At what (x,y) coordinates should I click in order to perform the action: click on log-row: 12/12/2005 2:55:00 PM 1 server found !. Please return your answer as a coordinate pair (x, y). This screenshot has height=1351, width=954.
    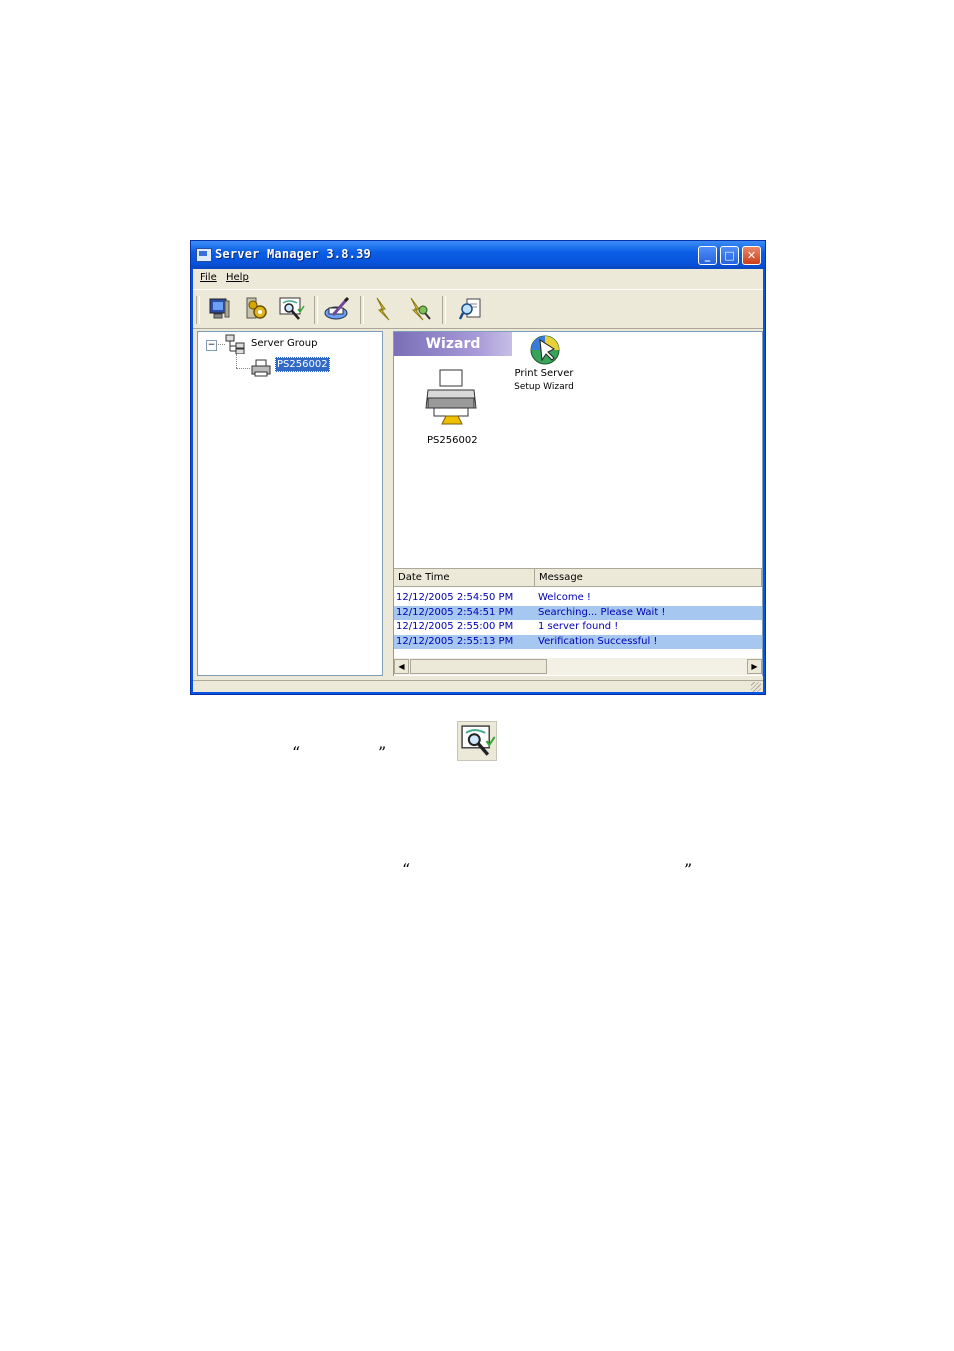
    Looking at the image, I should click on (578, 627).